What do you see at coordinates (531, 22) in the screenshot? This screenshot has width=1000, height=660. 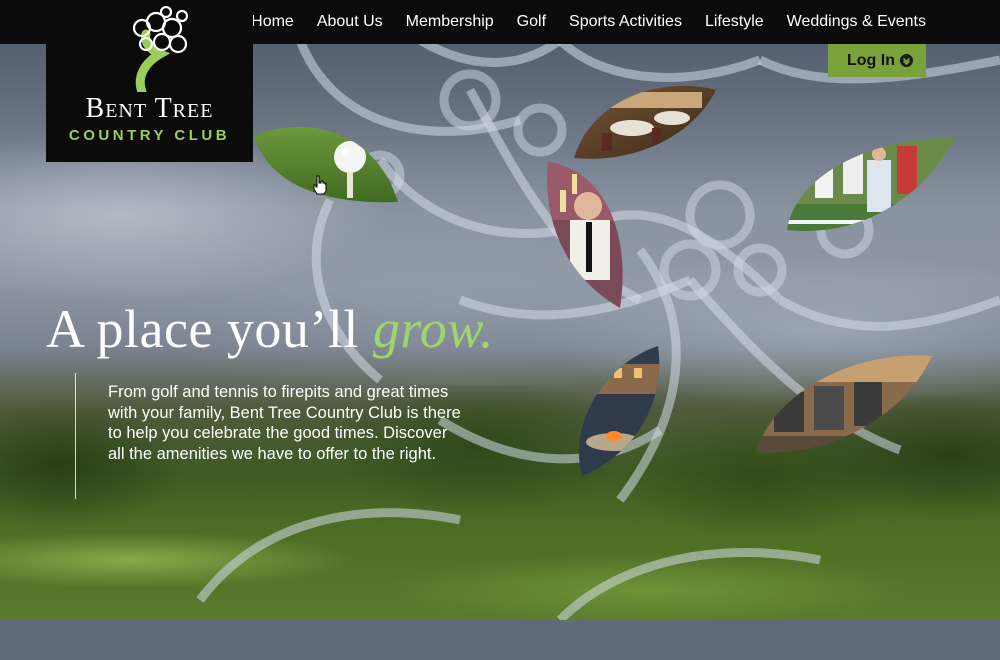 I see `nav-golf: Golf` at bounding box center [531, 22].